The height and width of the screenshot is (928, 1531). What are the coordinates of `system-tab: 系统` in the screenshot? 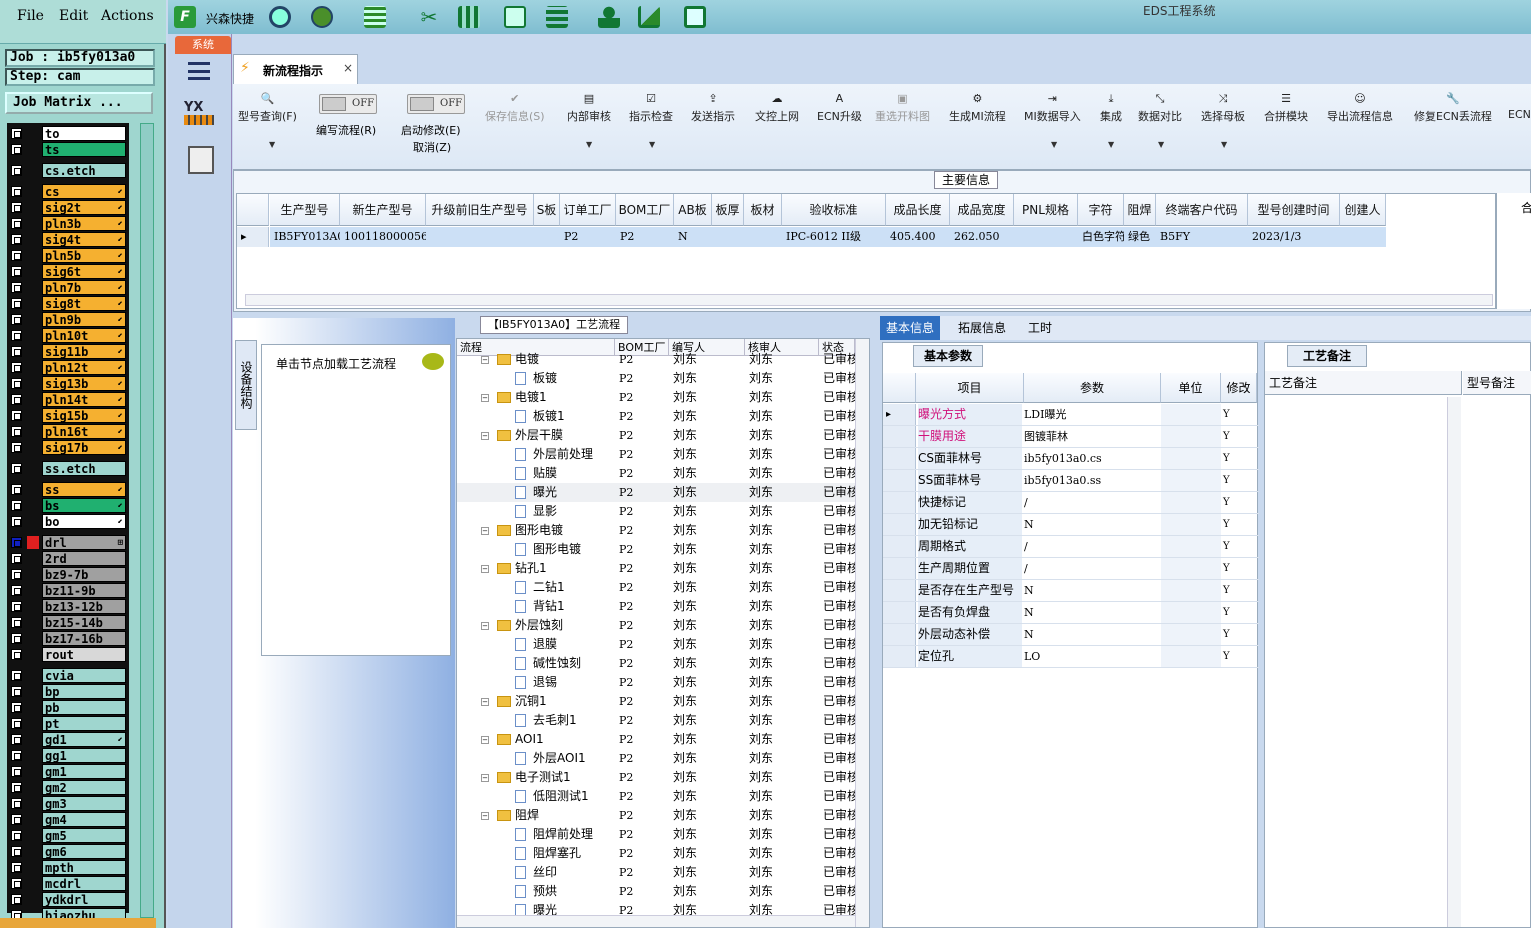 It's located at (203, 45).